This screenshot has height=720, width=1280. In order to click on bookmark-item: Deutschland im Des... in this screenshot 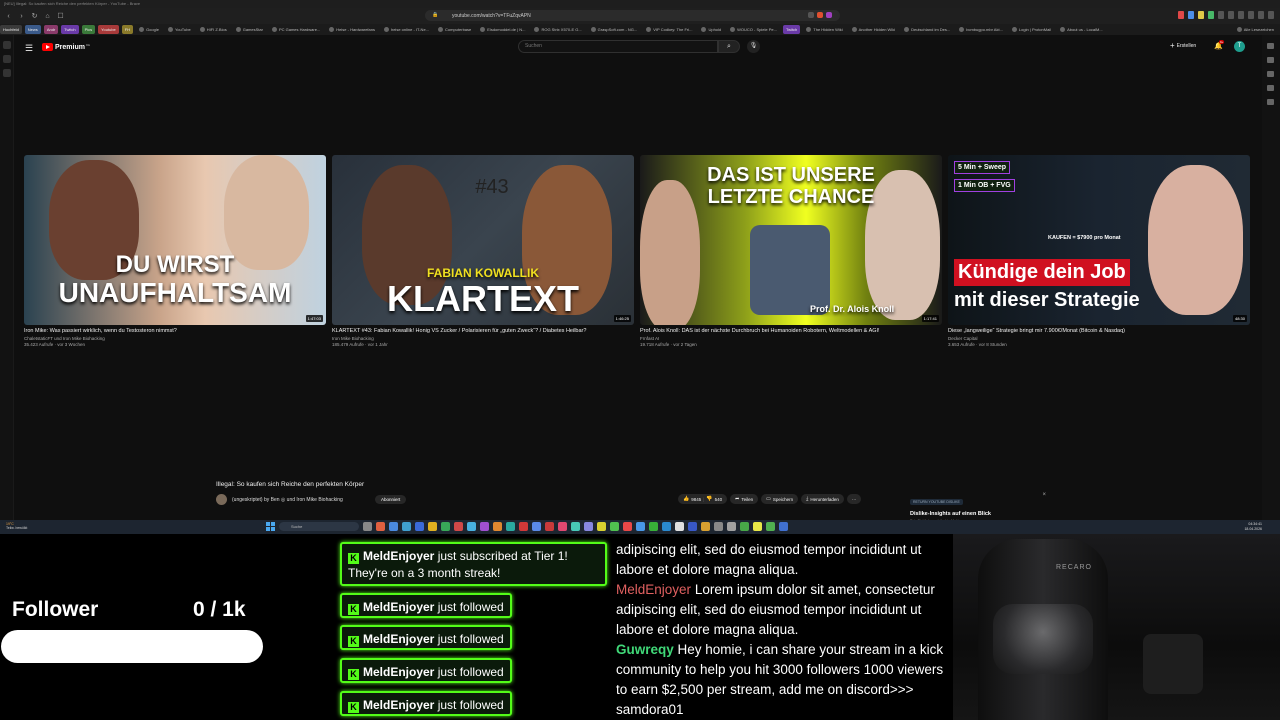, I will do `click(927, 29)`.